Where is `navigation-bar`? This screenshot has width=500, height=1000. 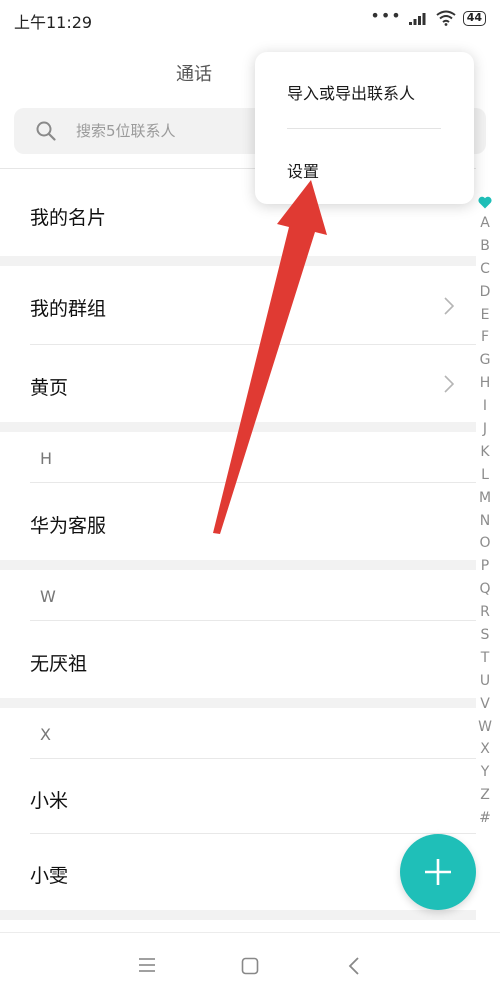 navigation-bar is located at coordinates (250, 966).